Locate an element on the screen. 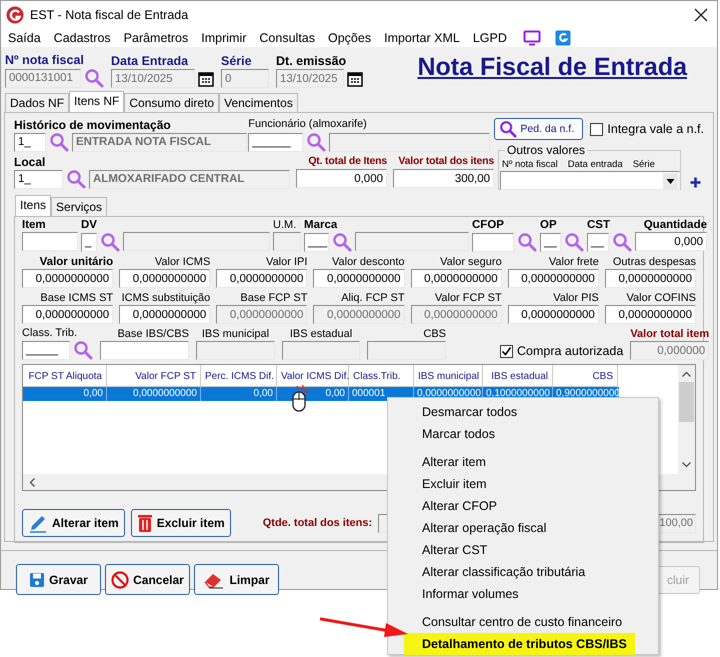 The image size is (720, 657). menu-item: Alterar operação fiscal is located at coordinates (484, 528).